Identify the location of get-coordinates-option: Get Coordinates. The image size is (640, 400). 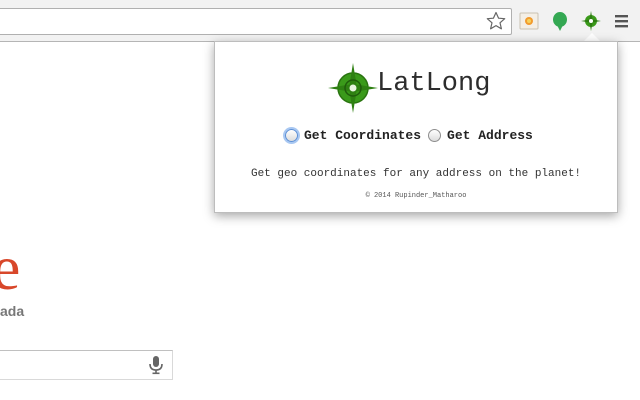
(353, 135).